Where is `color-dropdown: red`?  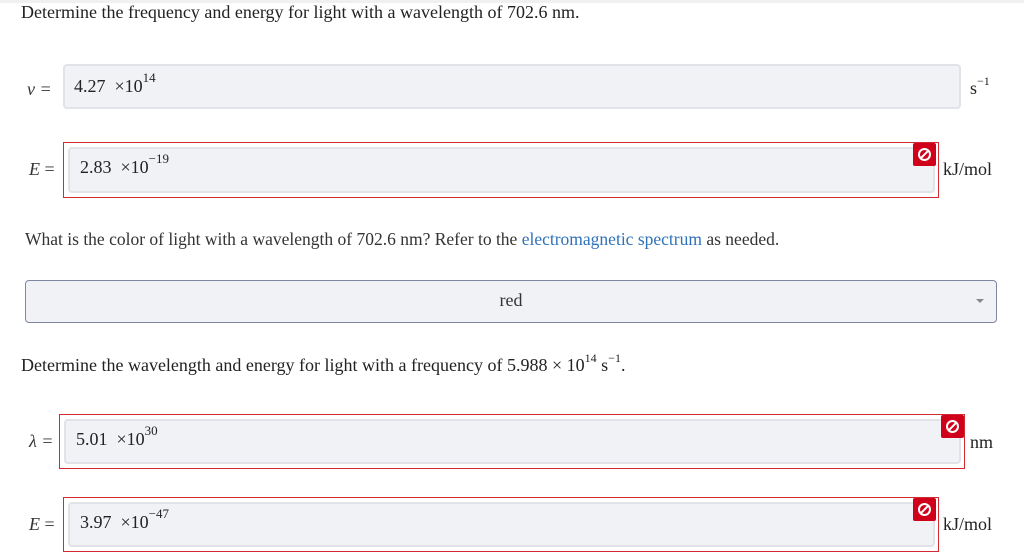
color-dropdown: red is located at coordinates (511, 301).